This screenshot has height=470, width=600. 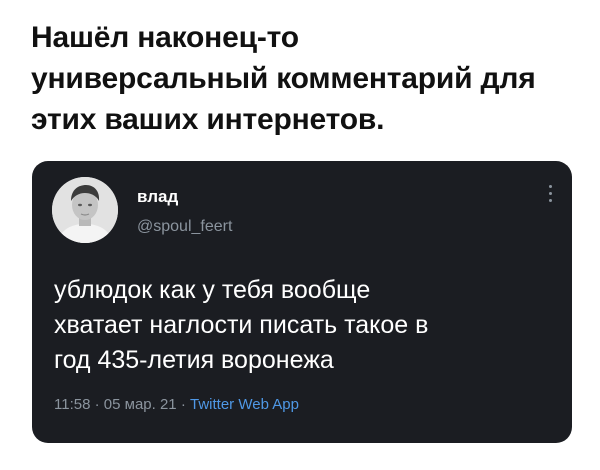 I want to click on tweet-handle: @spoul_feert, so click(x=184, y=227).